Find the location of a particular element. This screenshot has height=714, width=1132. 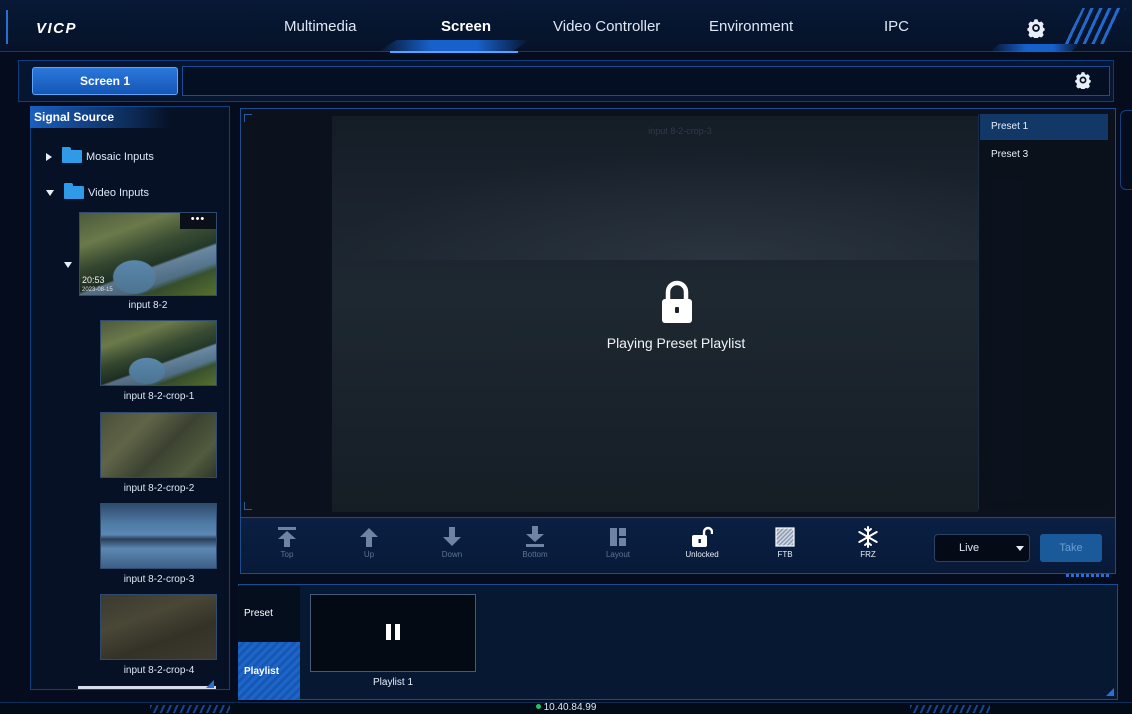

move-top-button: Top is located at coordinates (287, 547).